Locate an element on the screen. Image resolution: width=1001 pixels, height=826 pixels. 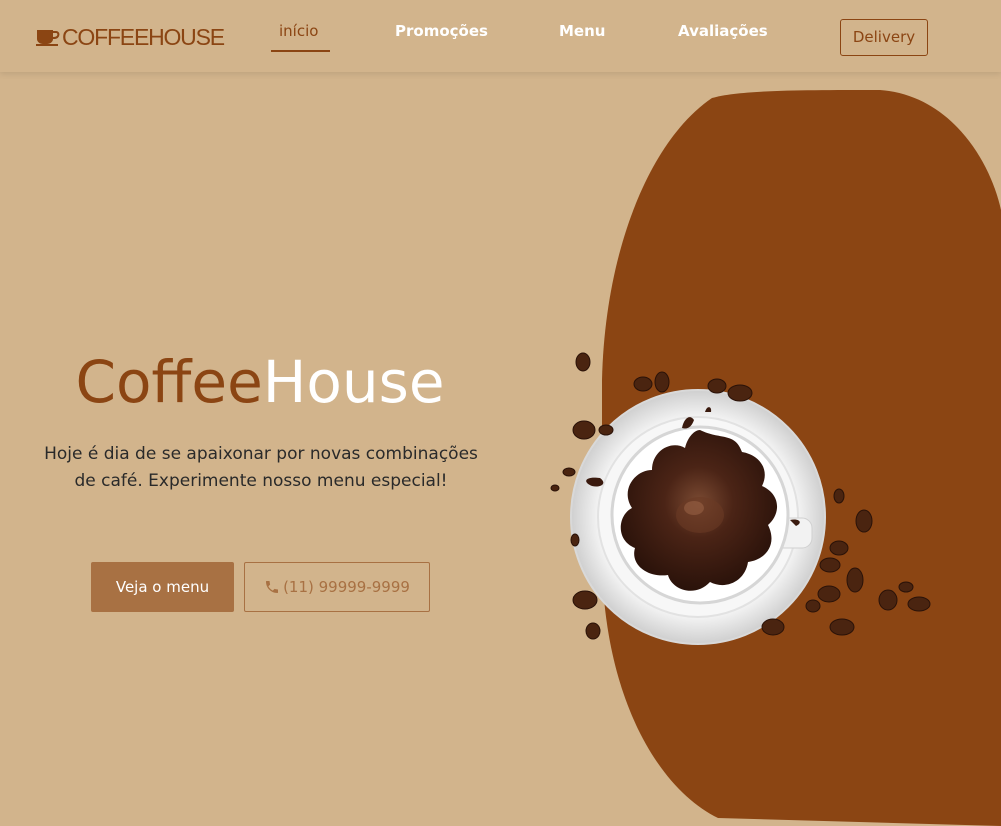
delivery-button: Delivery is located at coordinates (884, 37).